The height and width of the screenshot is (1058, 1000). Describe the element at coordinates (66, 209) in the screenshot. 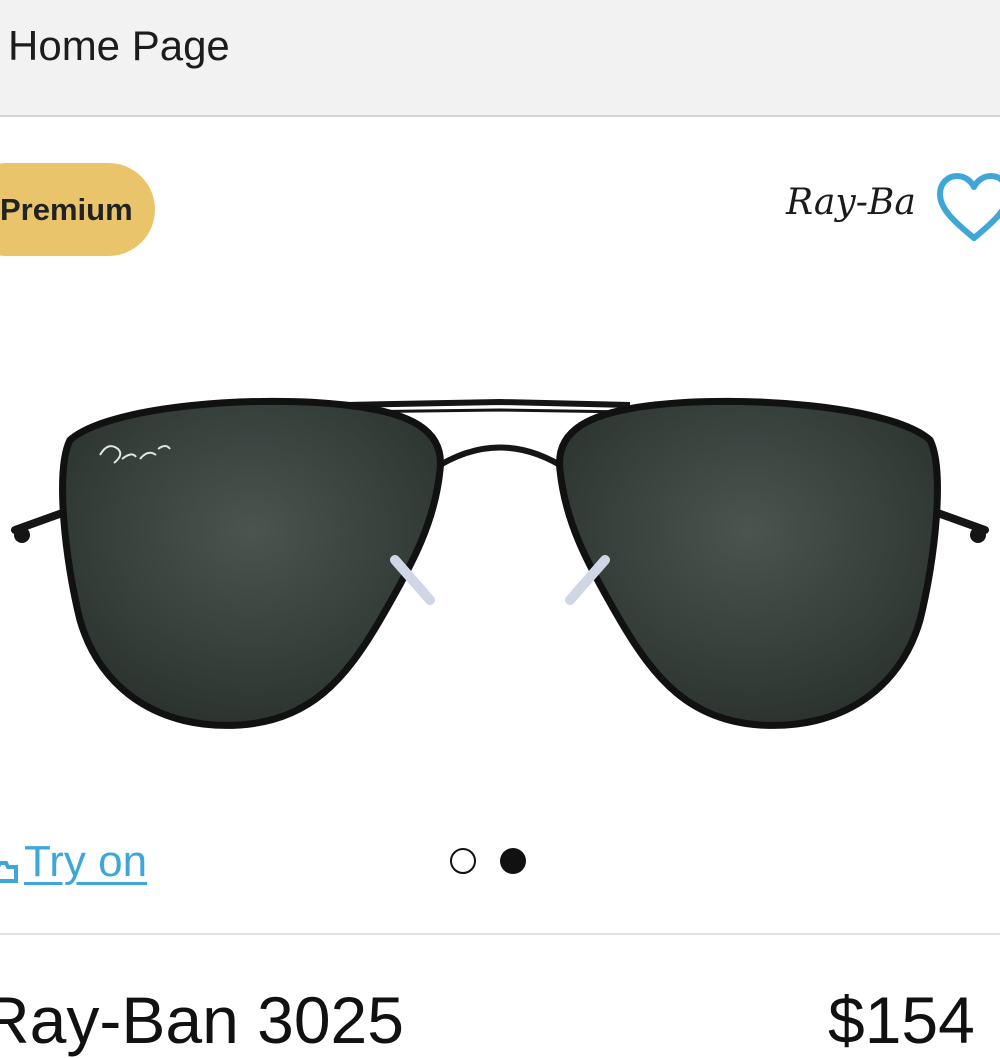

I see `premium-badge-label: Premium` at that location.